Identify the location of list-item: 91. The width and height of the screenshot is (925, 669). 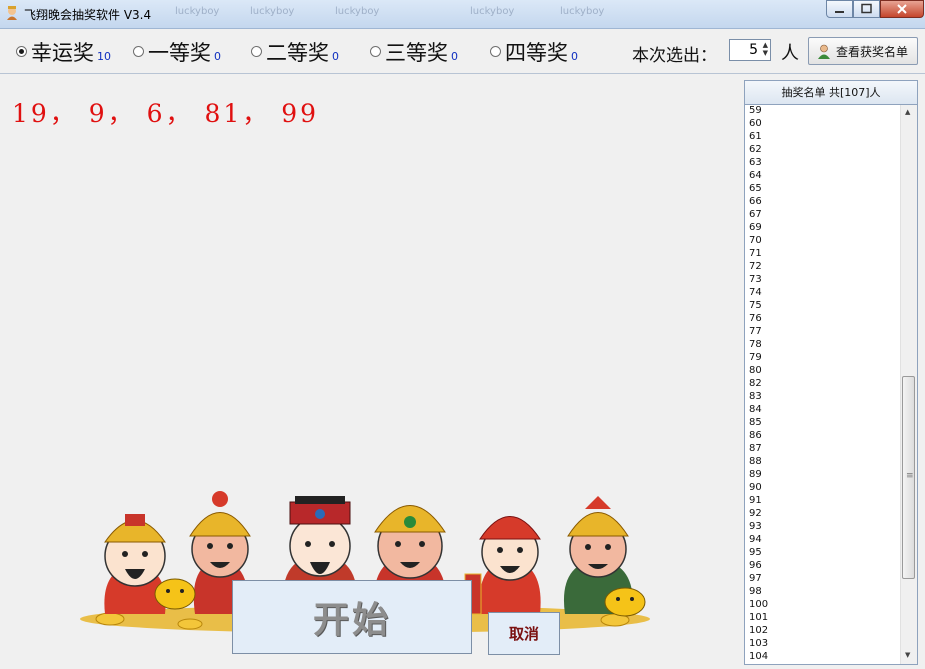
(758, 500).